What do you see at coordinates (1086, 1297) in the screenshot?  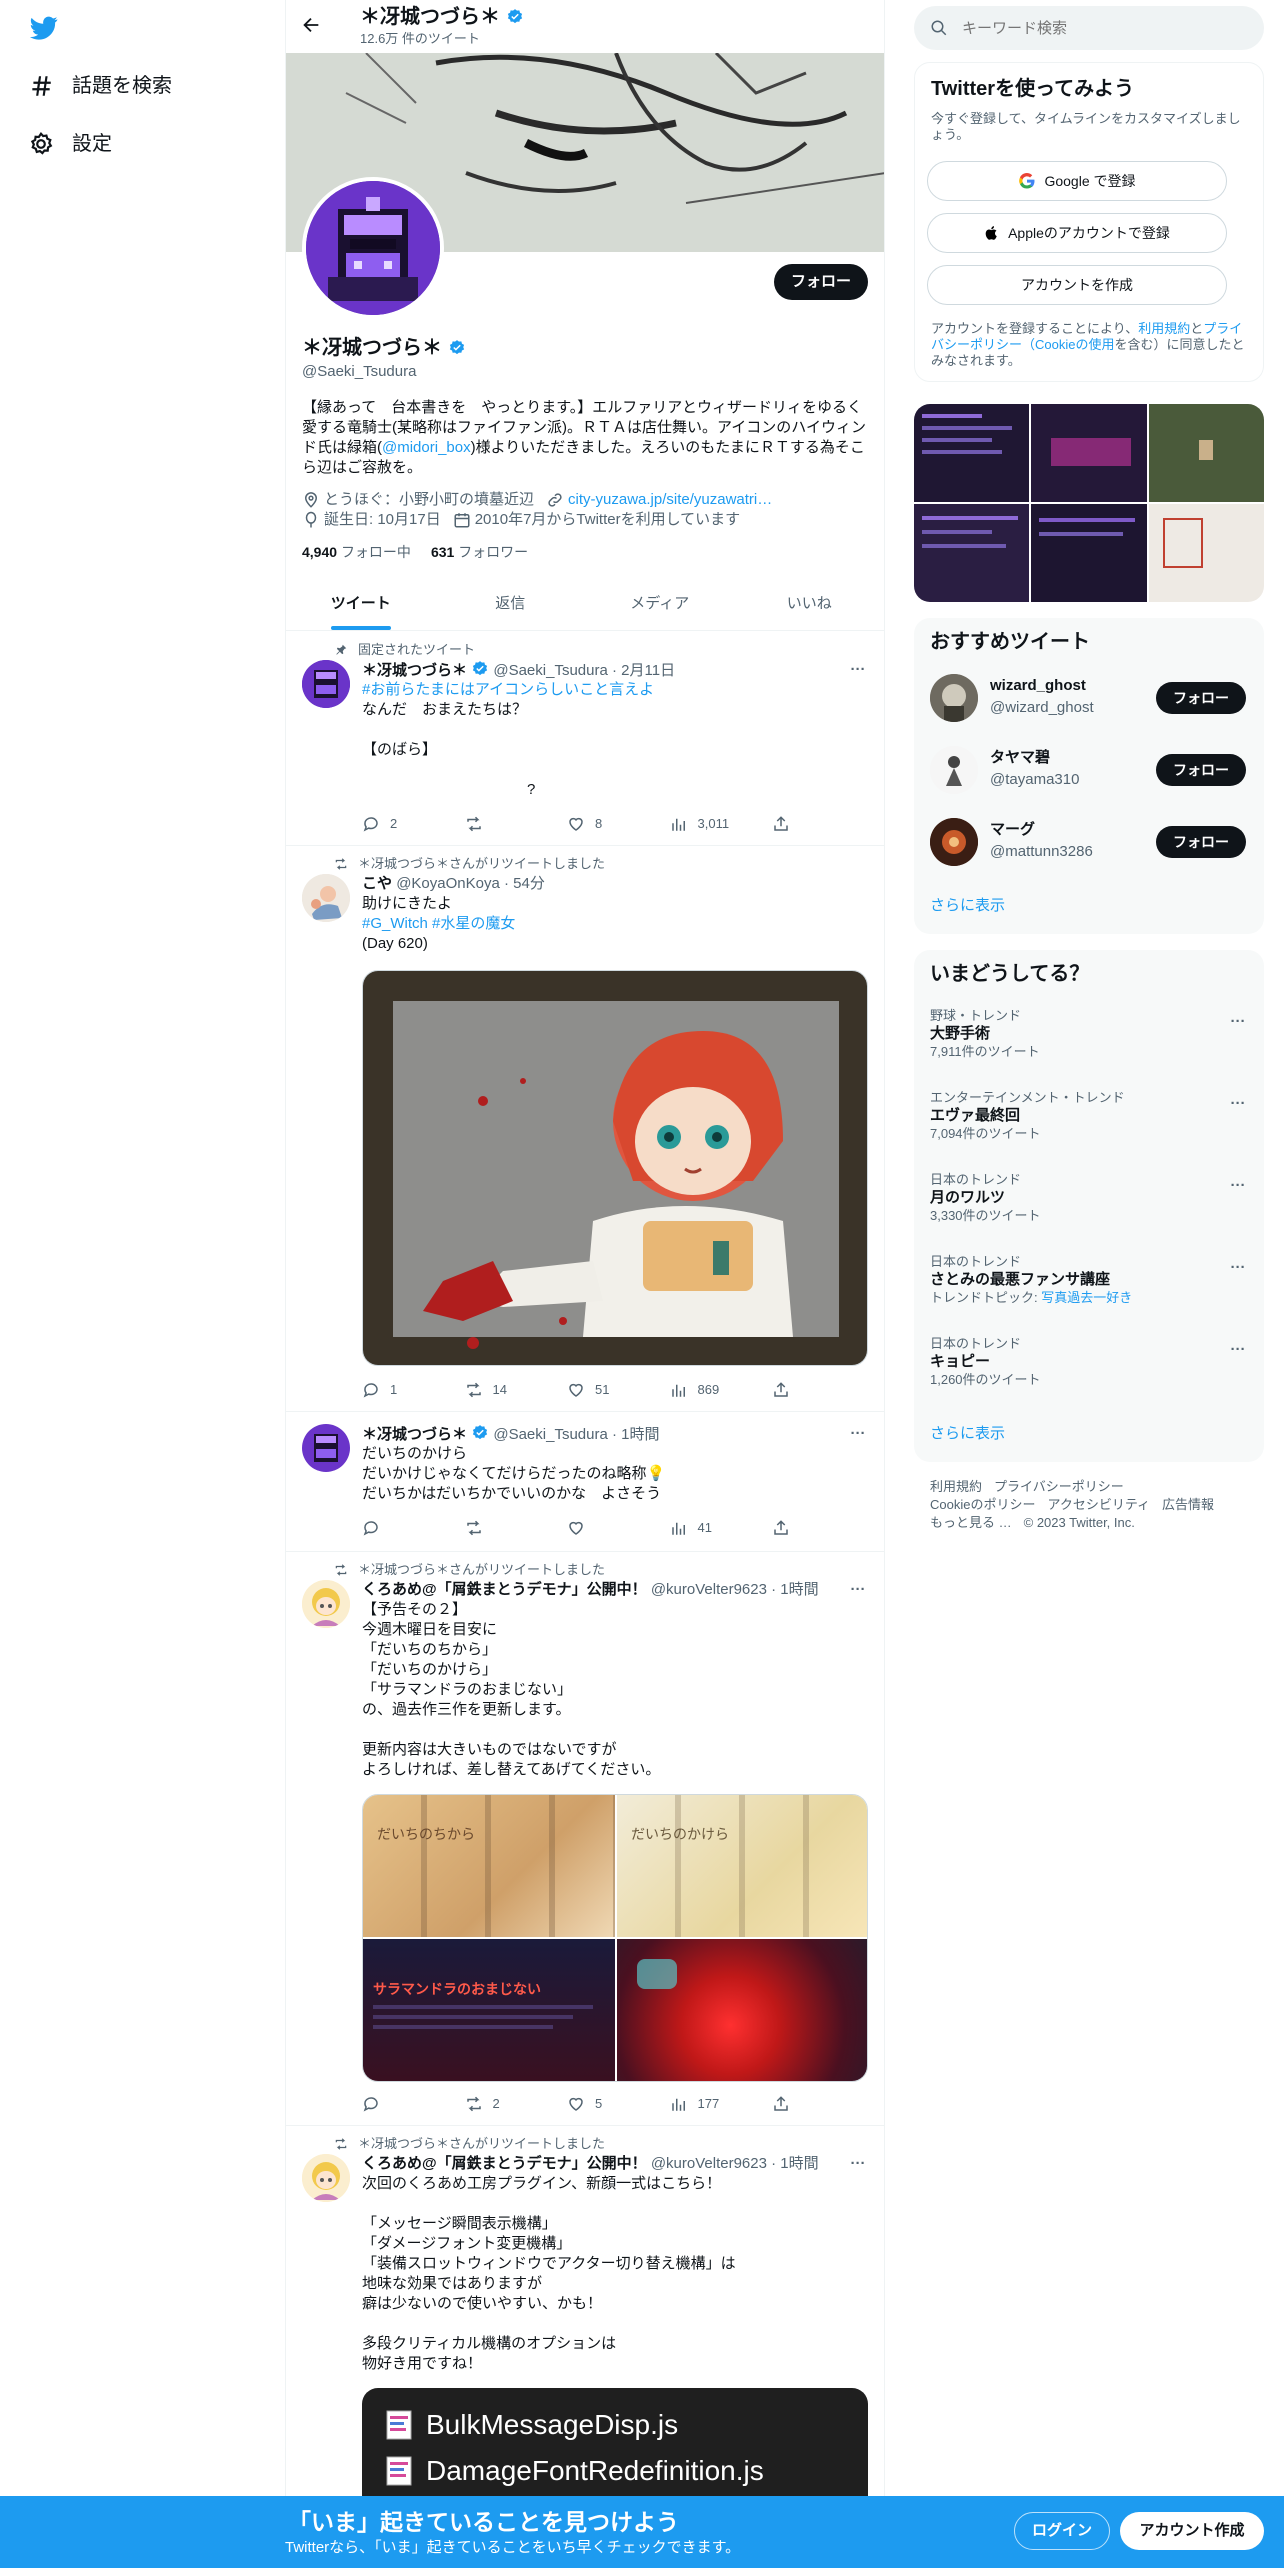 I see `trend-topic-link: 写真過去一好き` at bounding box center [1086, 1297].